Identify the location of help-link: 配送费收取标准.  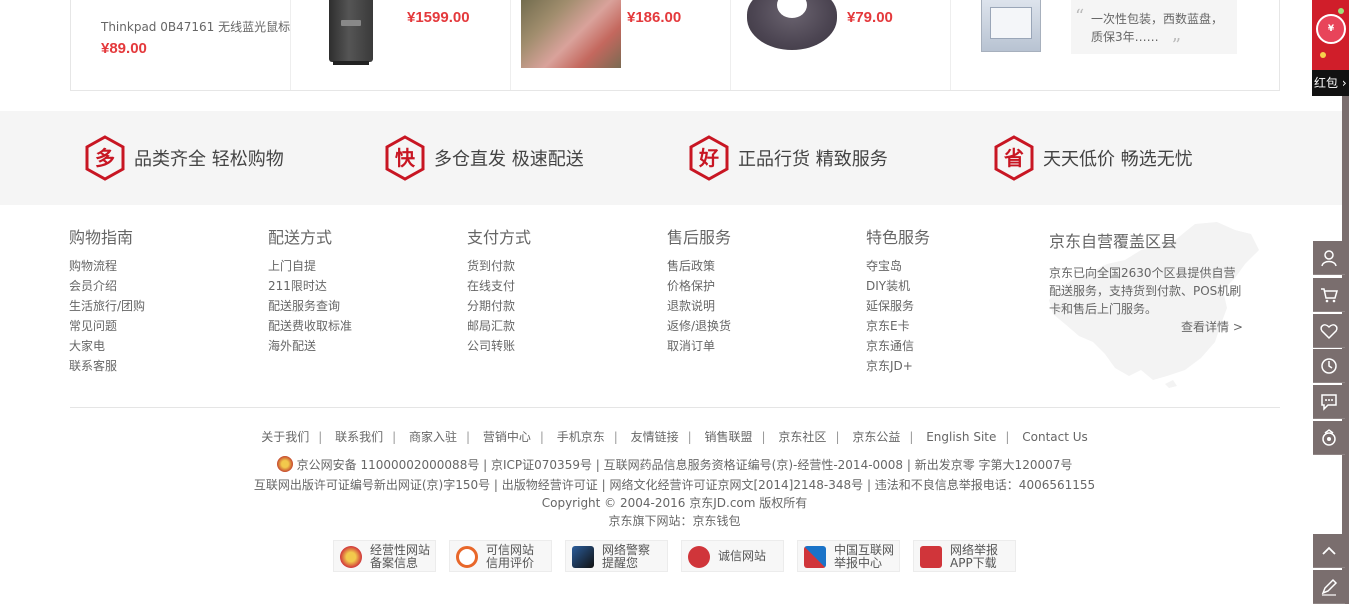
(310, 326).